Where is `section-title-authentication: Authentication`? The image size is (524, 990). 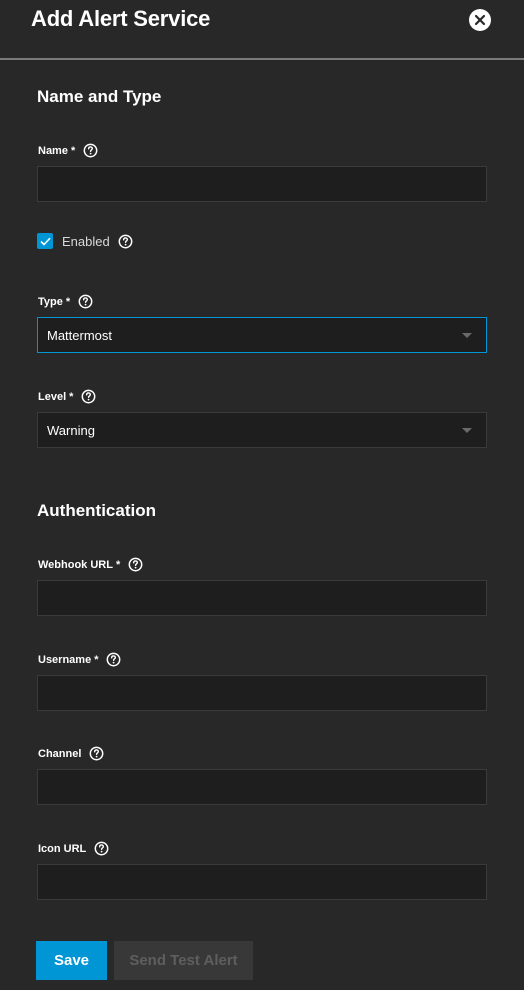
section-title-authentication: Authentication is located at coordinates (96, 510).